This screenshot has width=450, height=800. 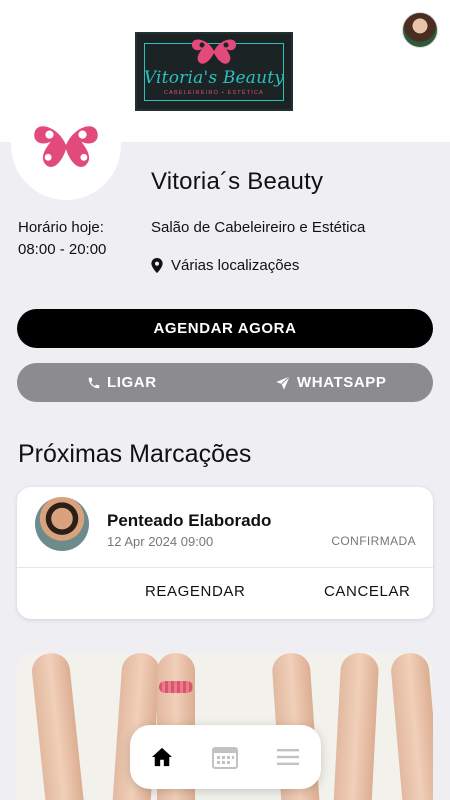 I want to click on salon-logo-avatar, so click(x=66, y=145).